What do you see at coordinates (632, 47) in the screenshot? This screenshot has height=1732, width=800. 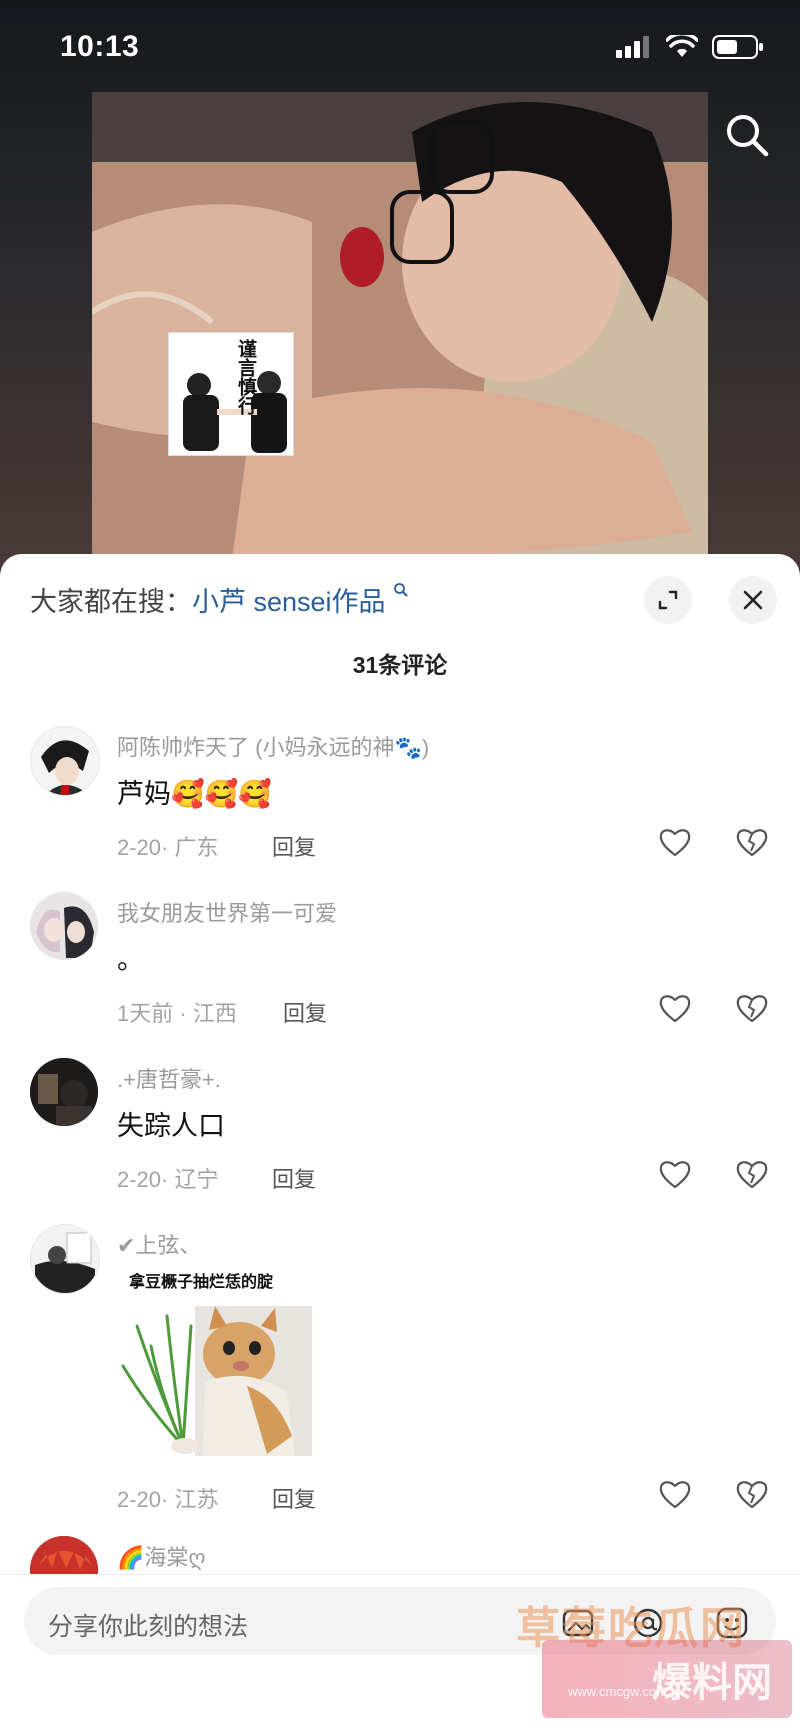 I see `signal-icon` at bounding box center [632, 47].